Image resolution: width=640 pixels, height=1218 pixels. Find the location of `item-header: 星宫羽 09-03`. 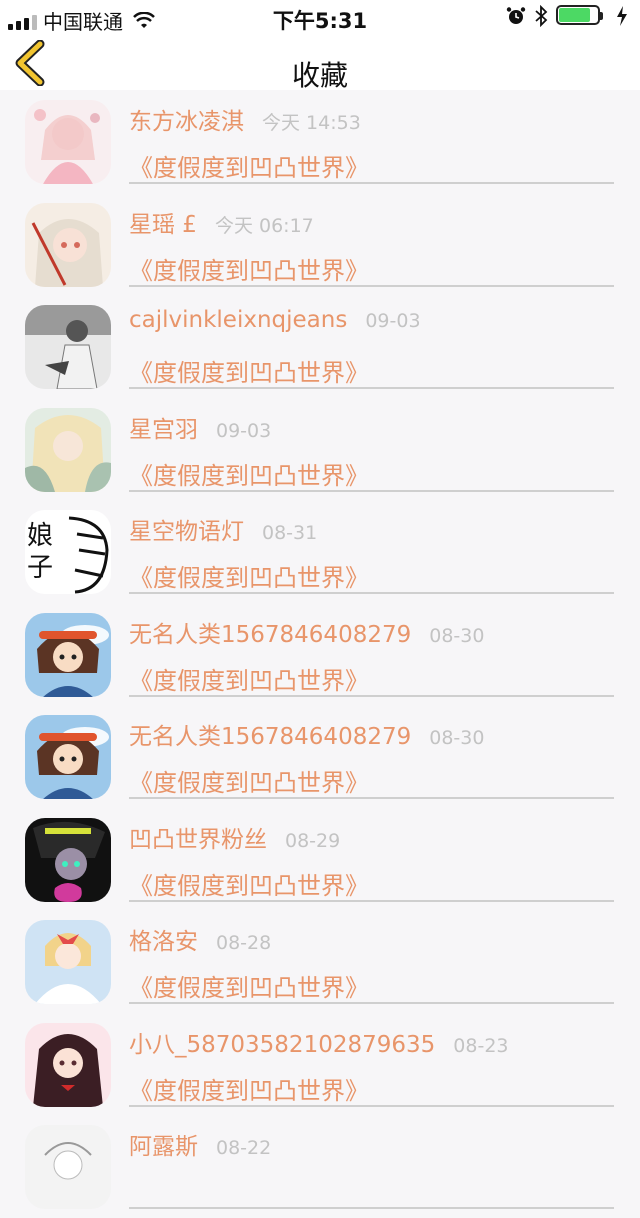

item-header: 星宫羽 09-03 is located at coordinates (200, 427).